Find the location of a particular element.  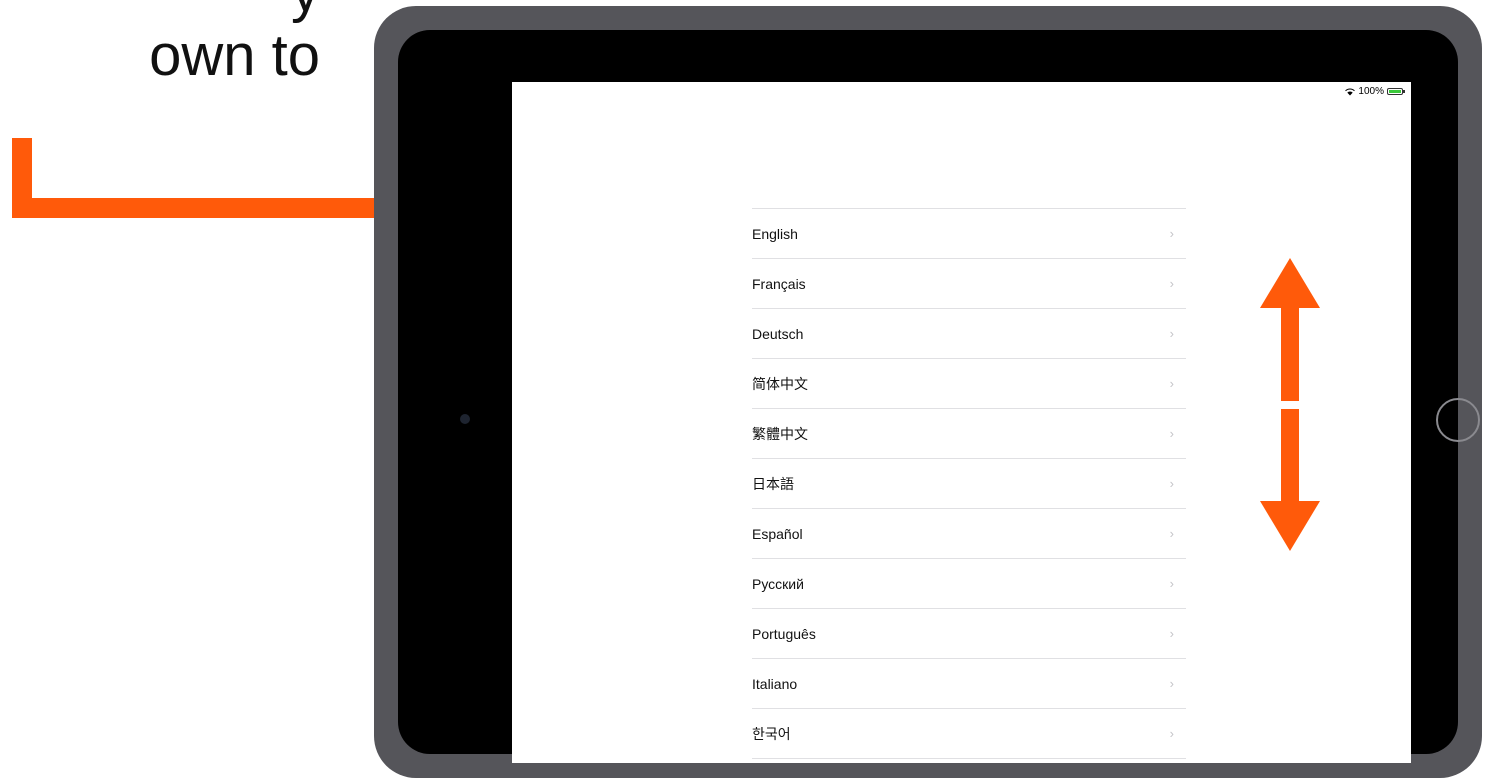

language-item-japanese: 日本語 › is located at coordinates (969, 484).